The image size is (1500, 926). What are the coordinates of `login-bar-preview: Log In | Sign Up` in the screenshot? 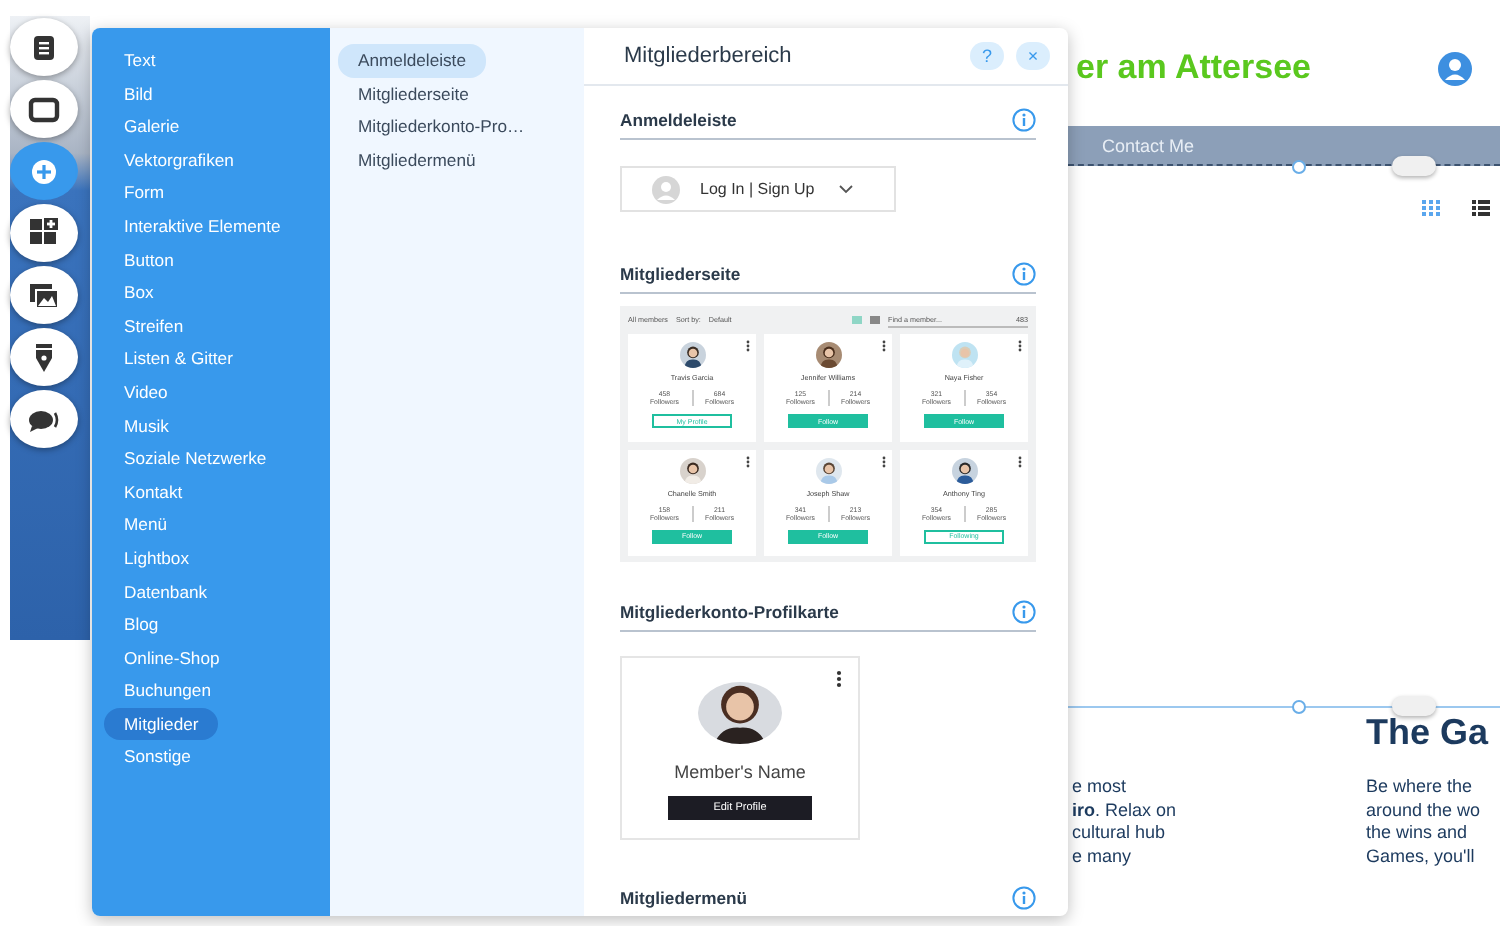 It's located at (758, 189).